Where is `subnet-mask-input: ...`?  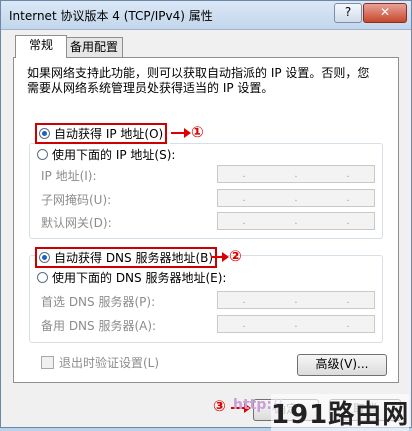 subnet-mask-input: ... is located at coordinates (296, 198).